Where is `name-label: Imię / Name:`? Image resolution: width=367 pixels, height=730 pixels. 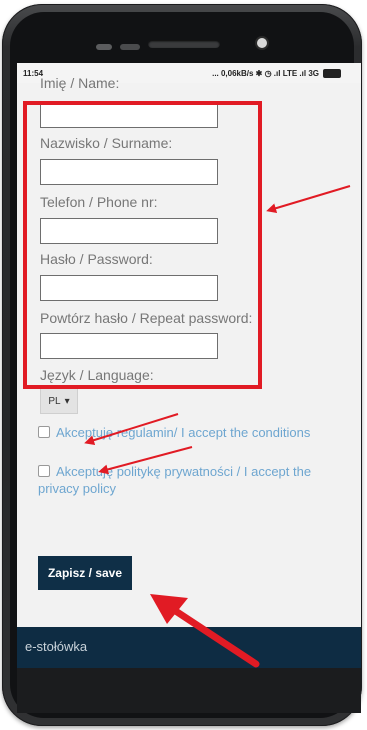
name-label: Imię / Name: is located at coordinates (80, 83).